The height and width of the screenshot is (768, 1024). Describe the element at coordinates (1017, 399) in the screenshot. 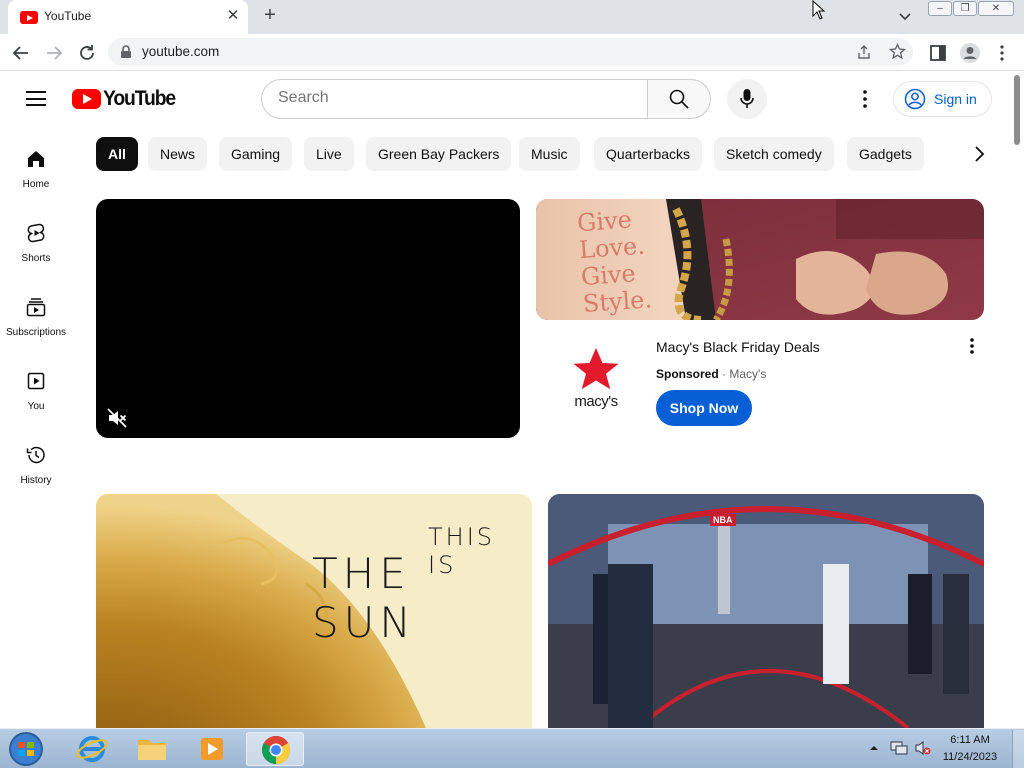

I see `page-scrollbar` at that location.